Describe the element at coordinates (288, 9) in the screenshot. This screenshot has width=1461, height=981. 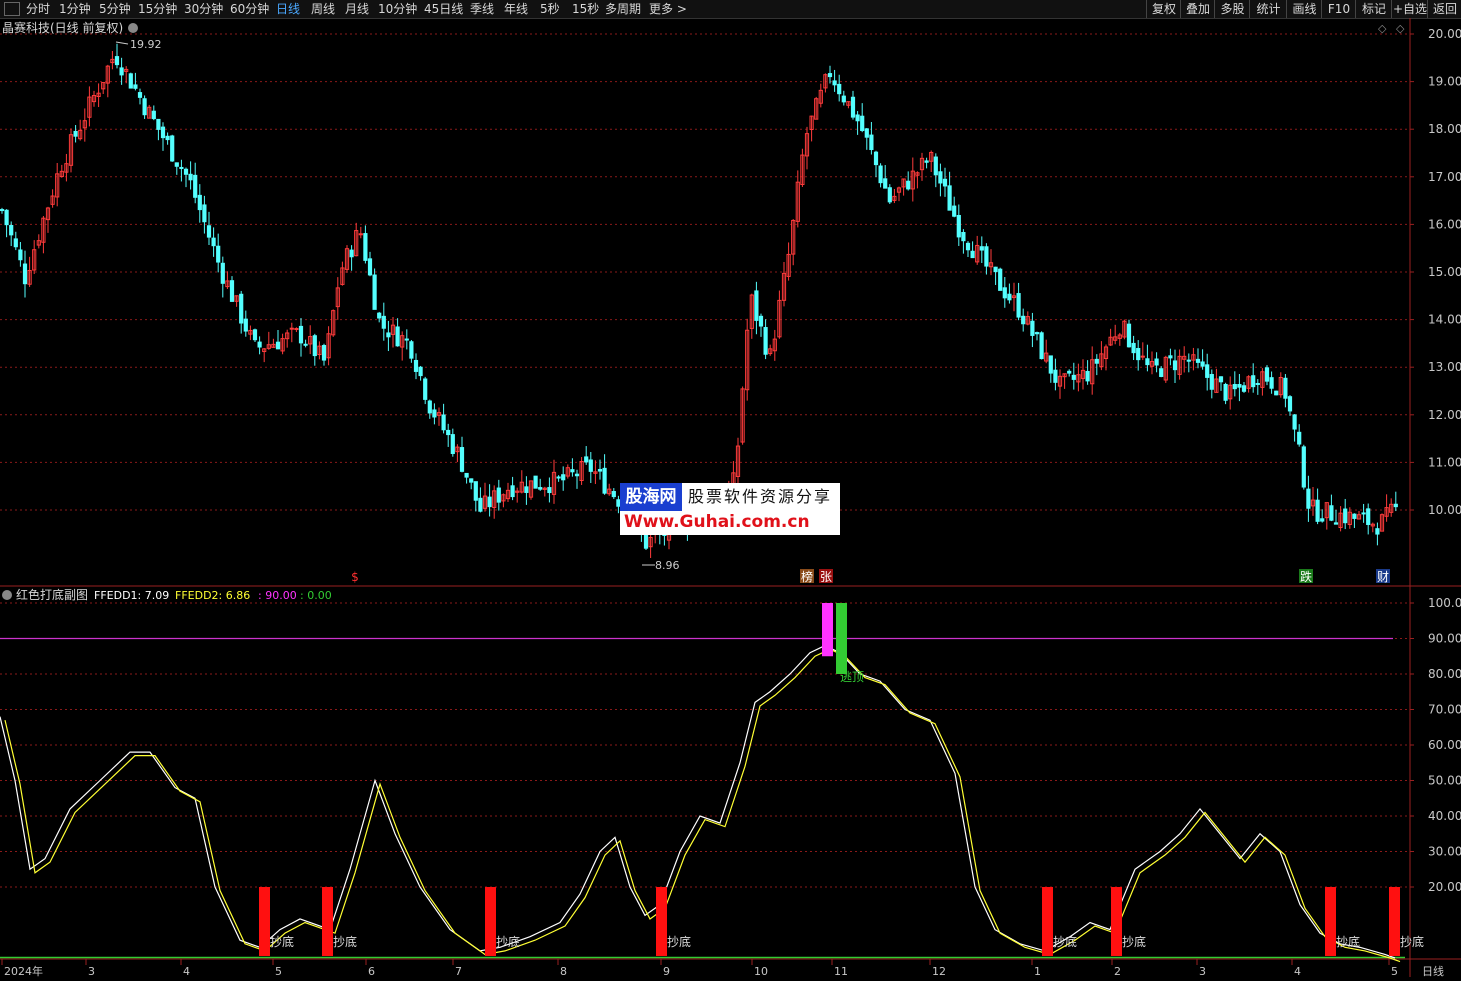
I see `period-button-6: 日线` at that location.